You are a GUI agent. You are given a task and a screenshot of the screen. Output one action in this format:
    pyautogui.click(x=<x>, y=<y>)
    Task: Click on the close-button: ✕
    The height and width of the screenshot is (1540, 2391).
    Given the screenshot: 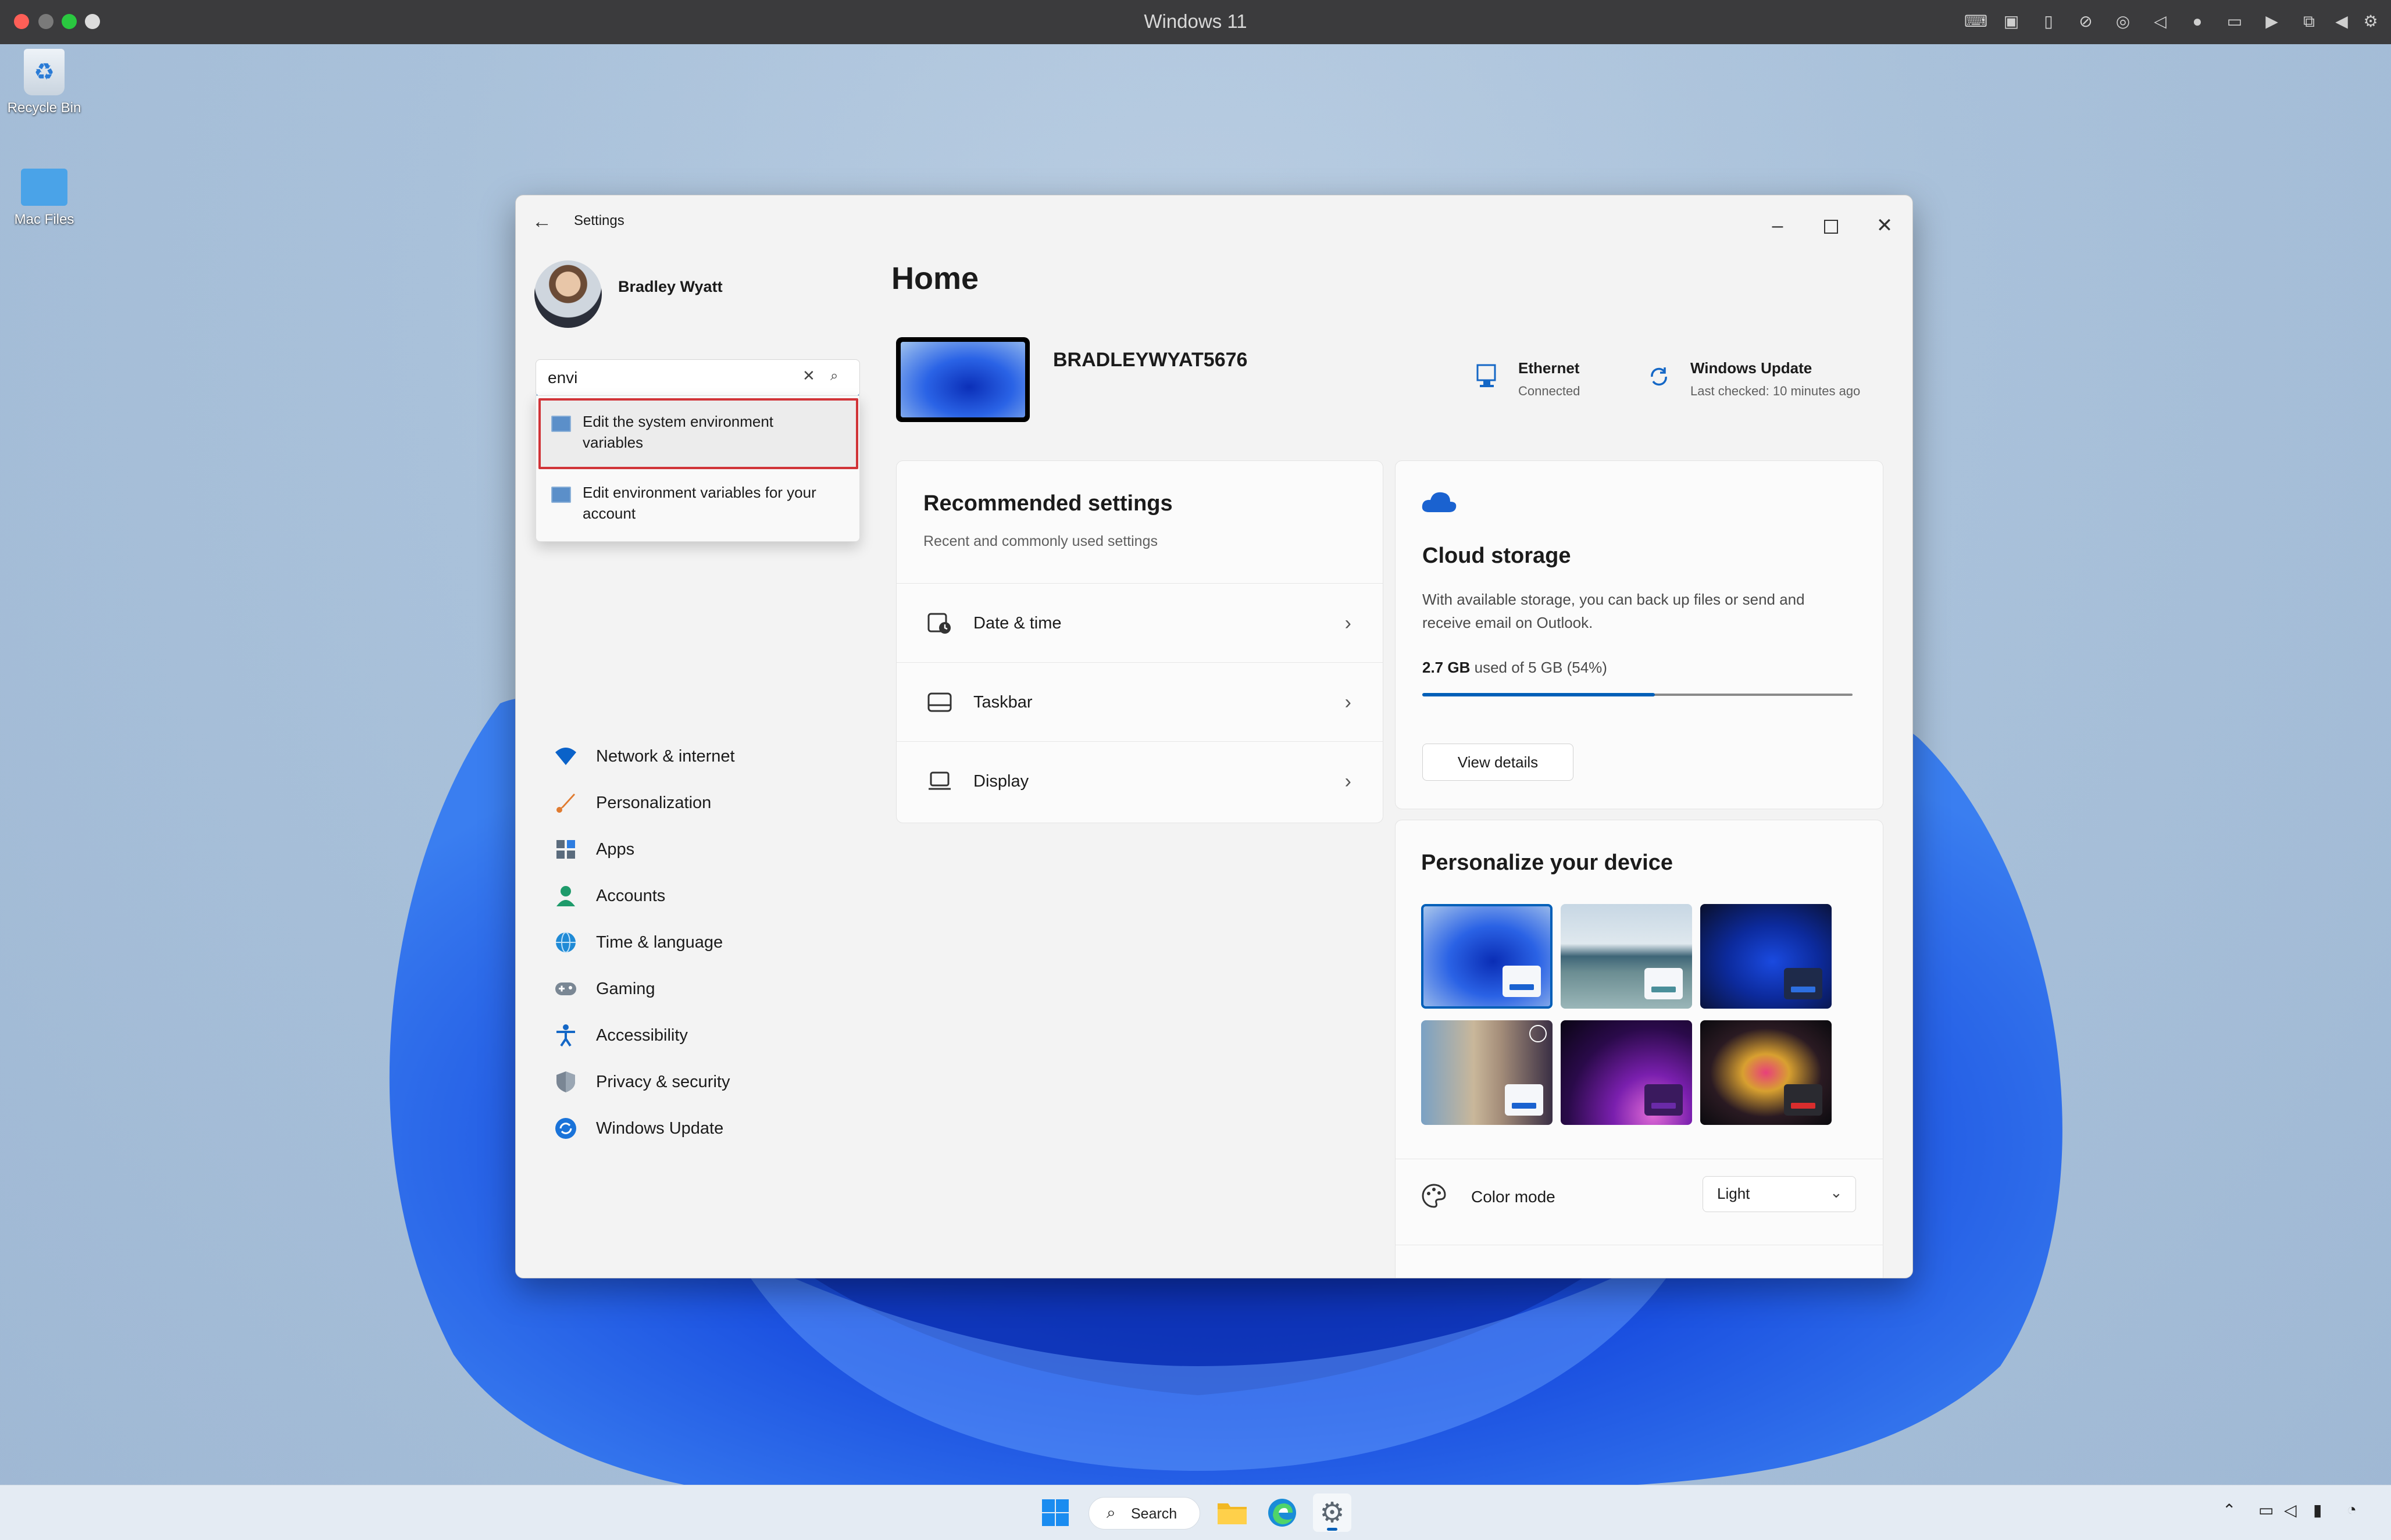 What is the action you would take?
    pyautogui.click(x=1884, y=226)
    